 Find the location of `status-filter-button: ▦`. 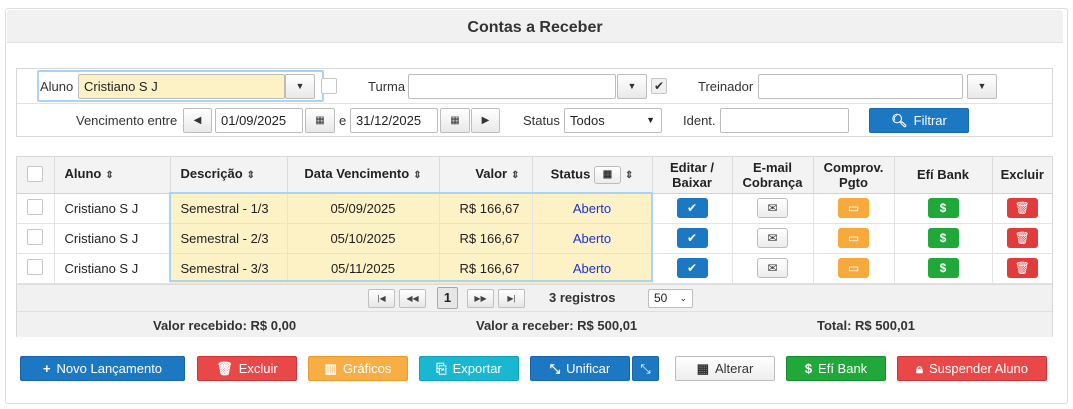

status-filter-button: ▦ is located at coordinates (607, 174).